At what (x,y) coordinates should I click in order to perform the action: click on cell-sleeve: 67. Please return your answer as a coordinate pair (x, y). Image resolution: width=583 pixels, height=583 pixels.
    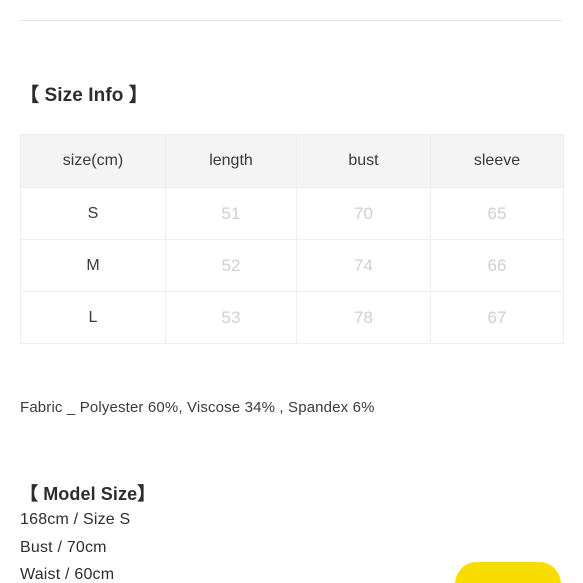
    Looking at the image, I should click on (497, 317).